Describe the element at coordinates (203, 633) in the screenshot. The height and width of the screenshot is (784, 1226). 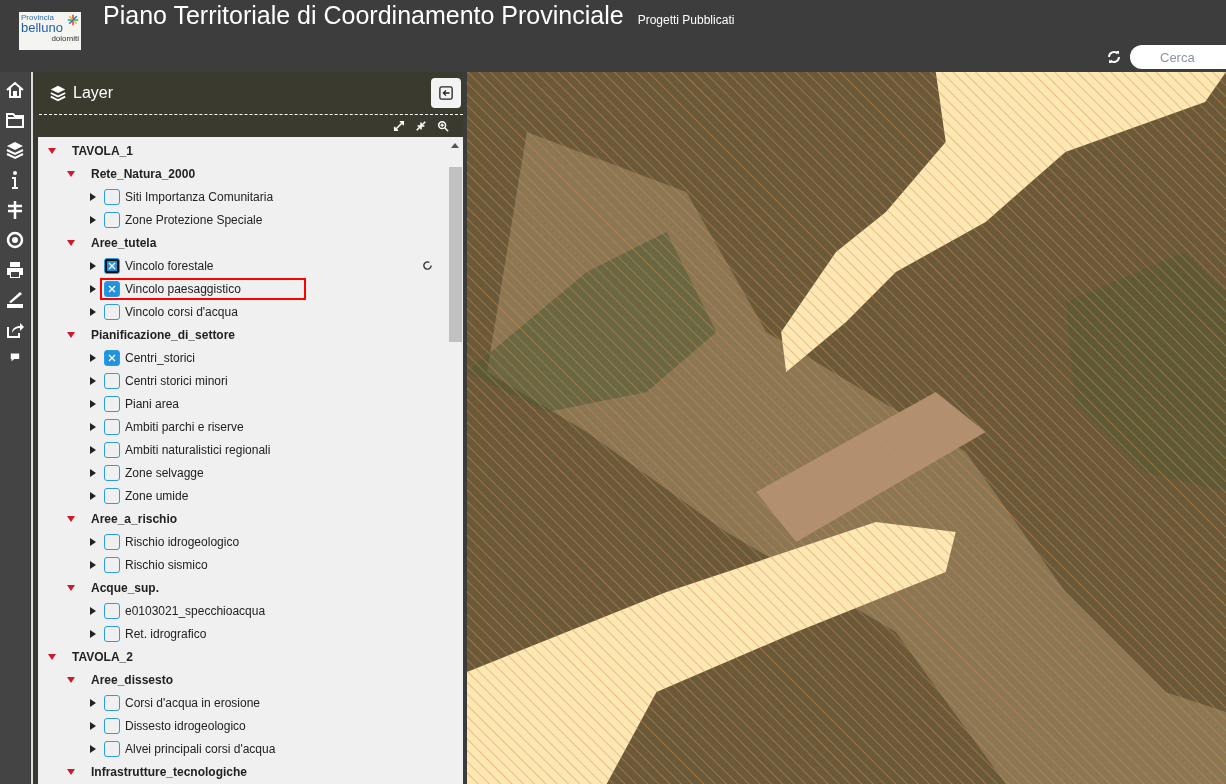
I see `layer-item: Ret. idrografico` at that location.